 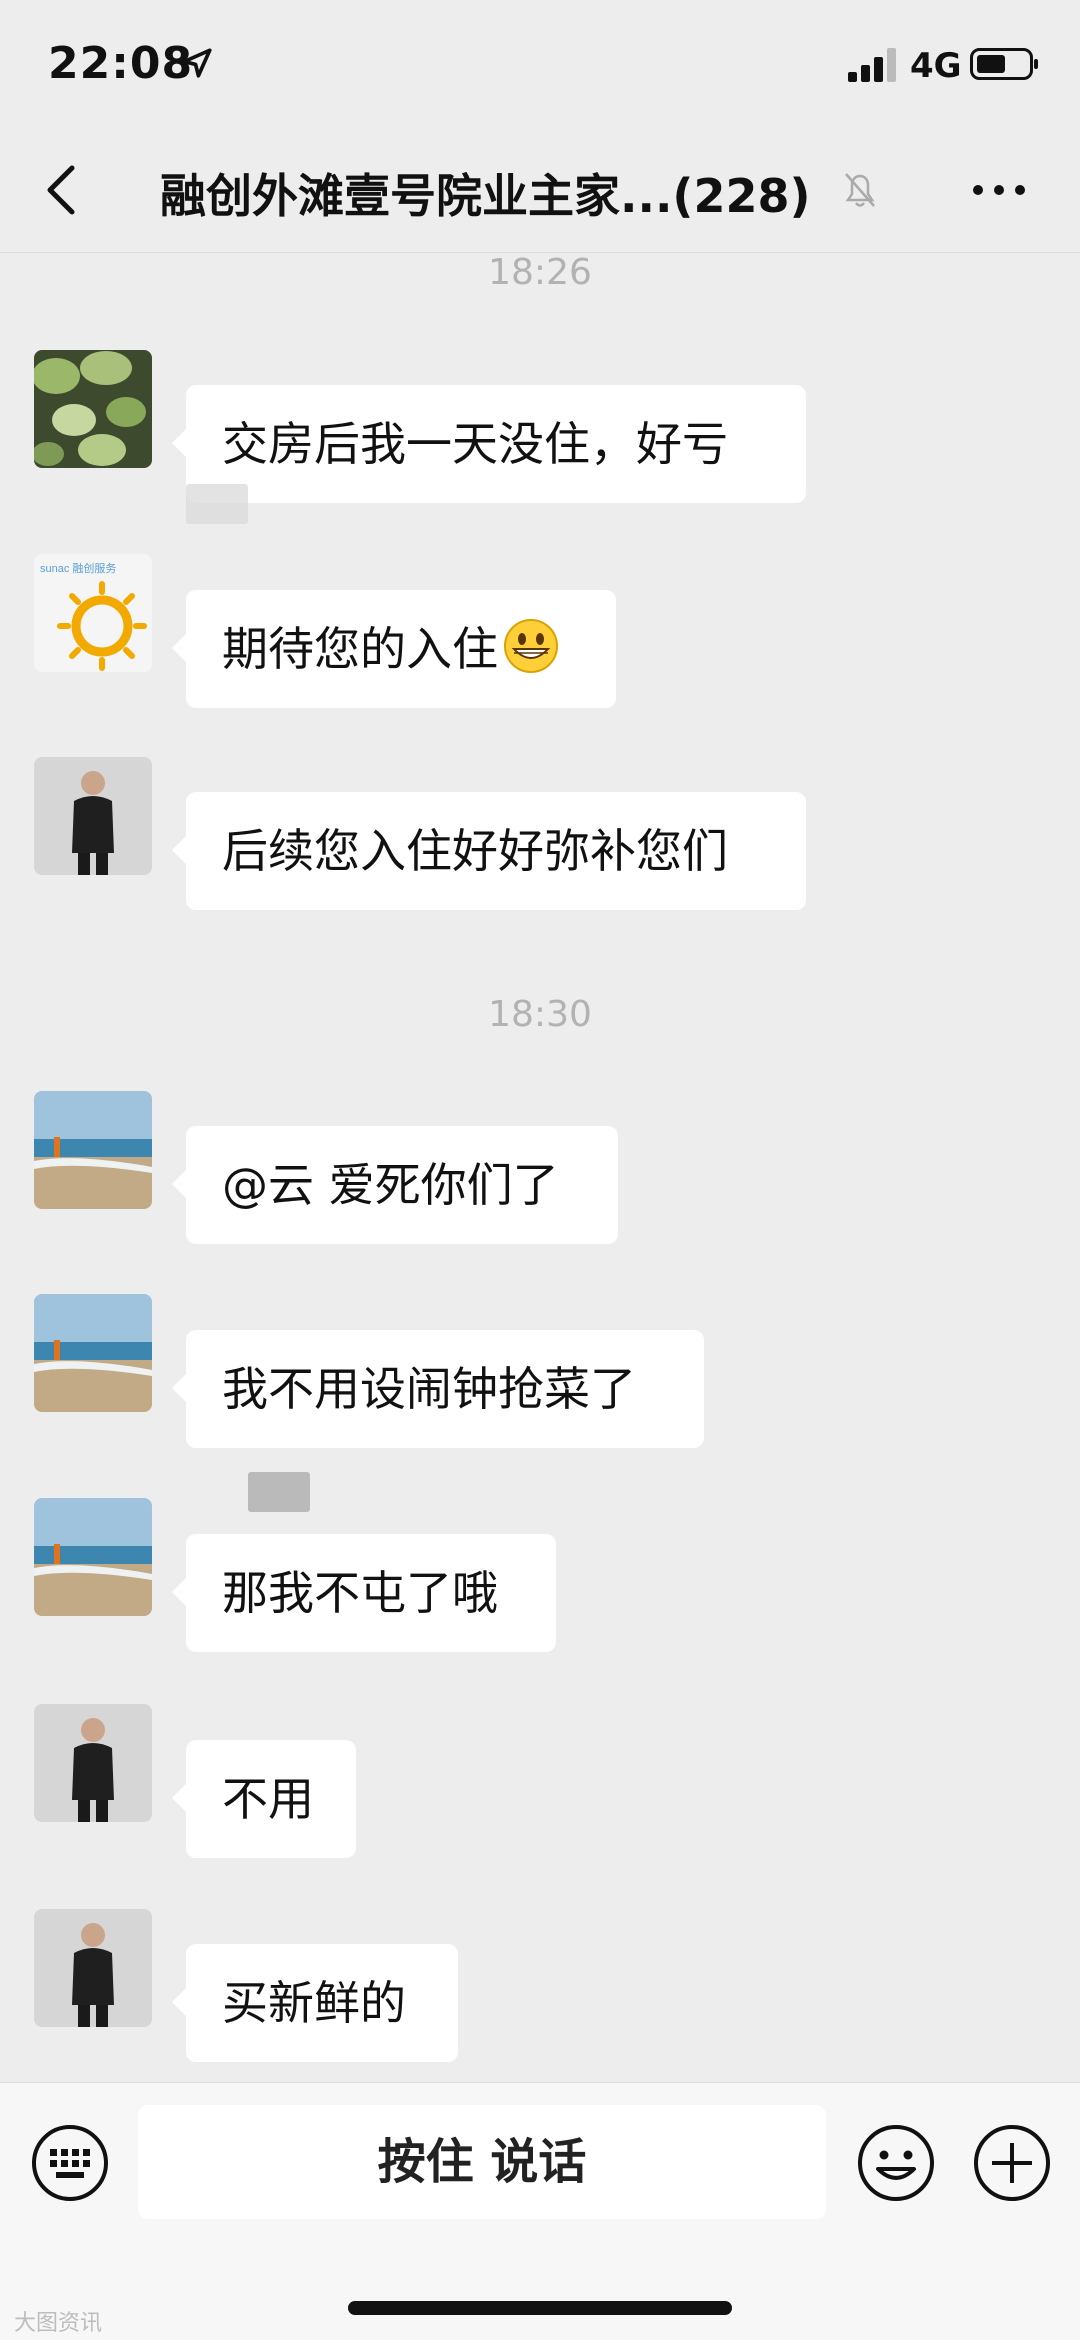 I want to click on watermark: 大图资讯, so click(x=58, y=2323).